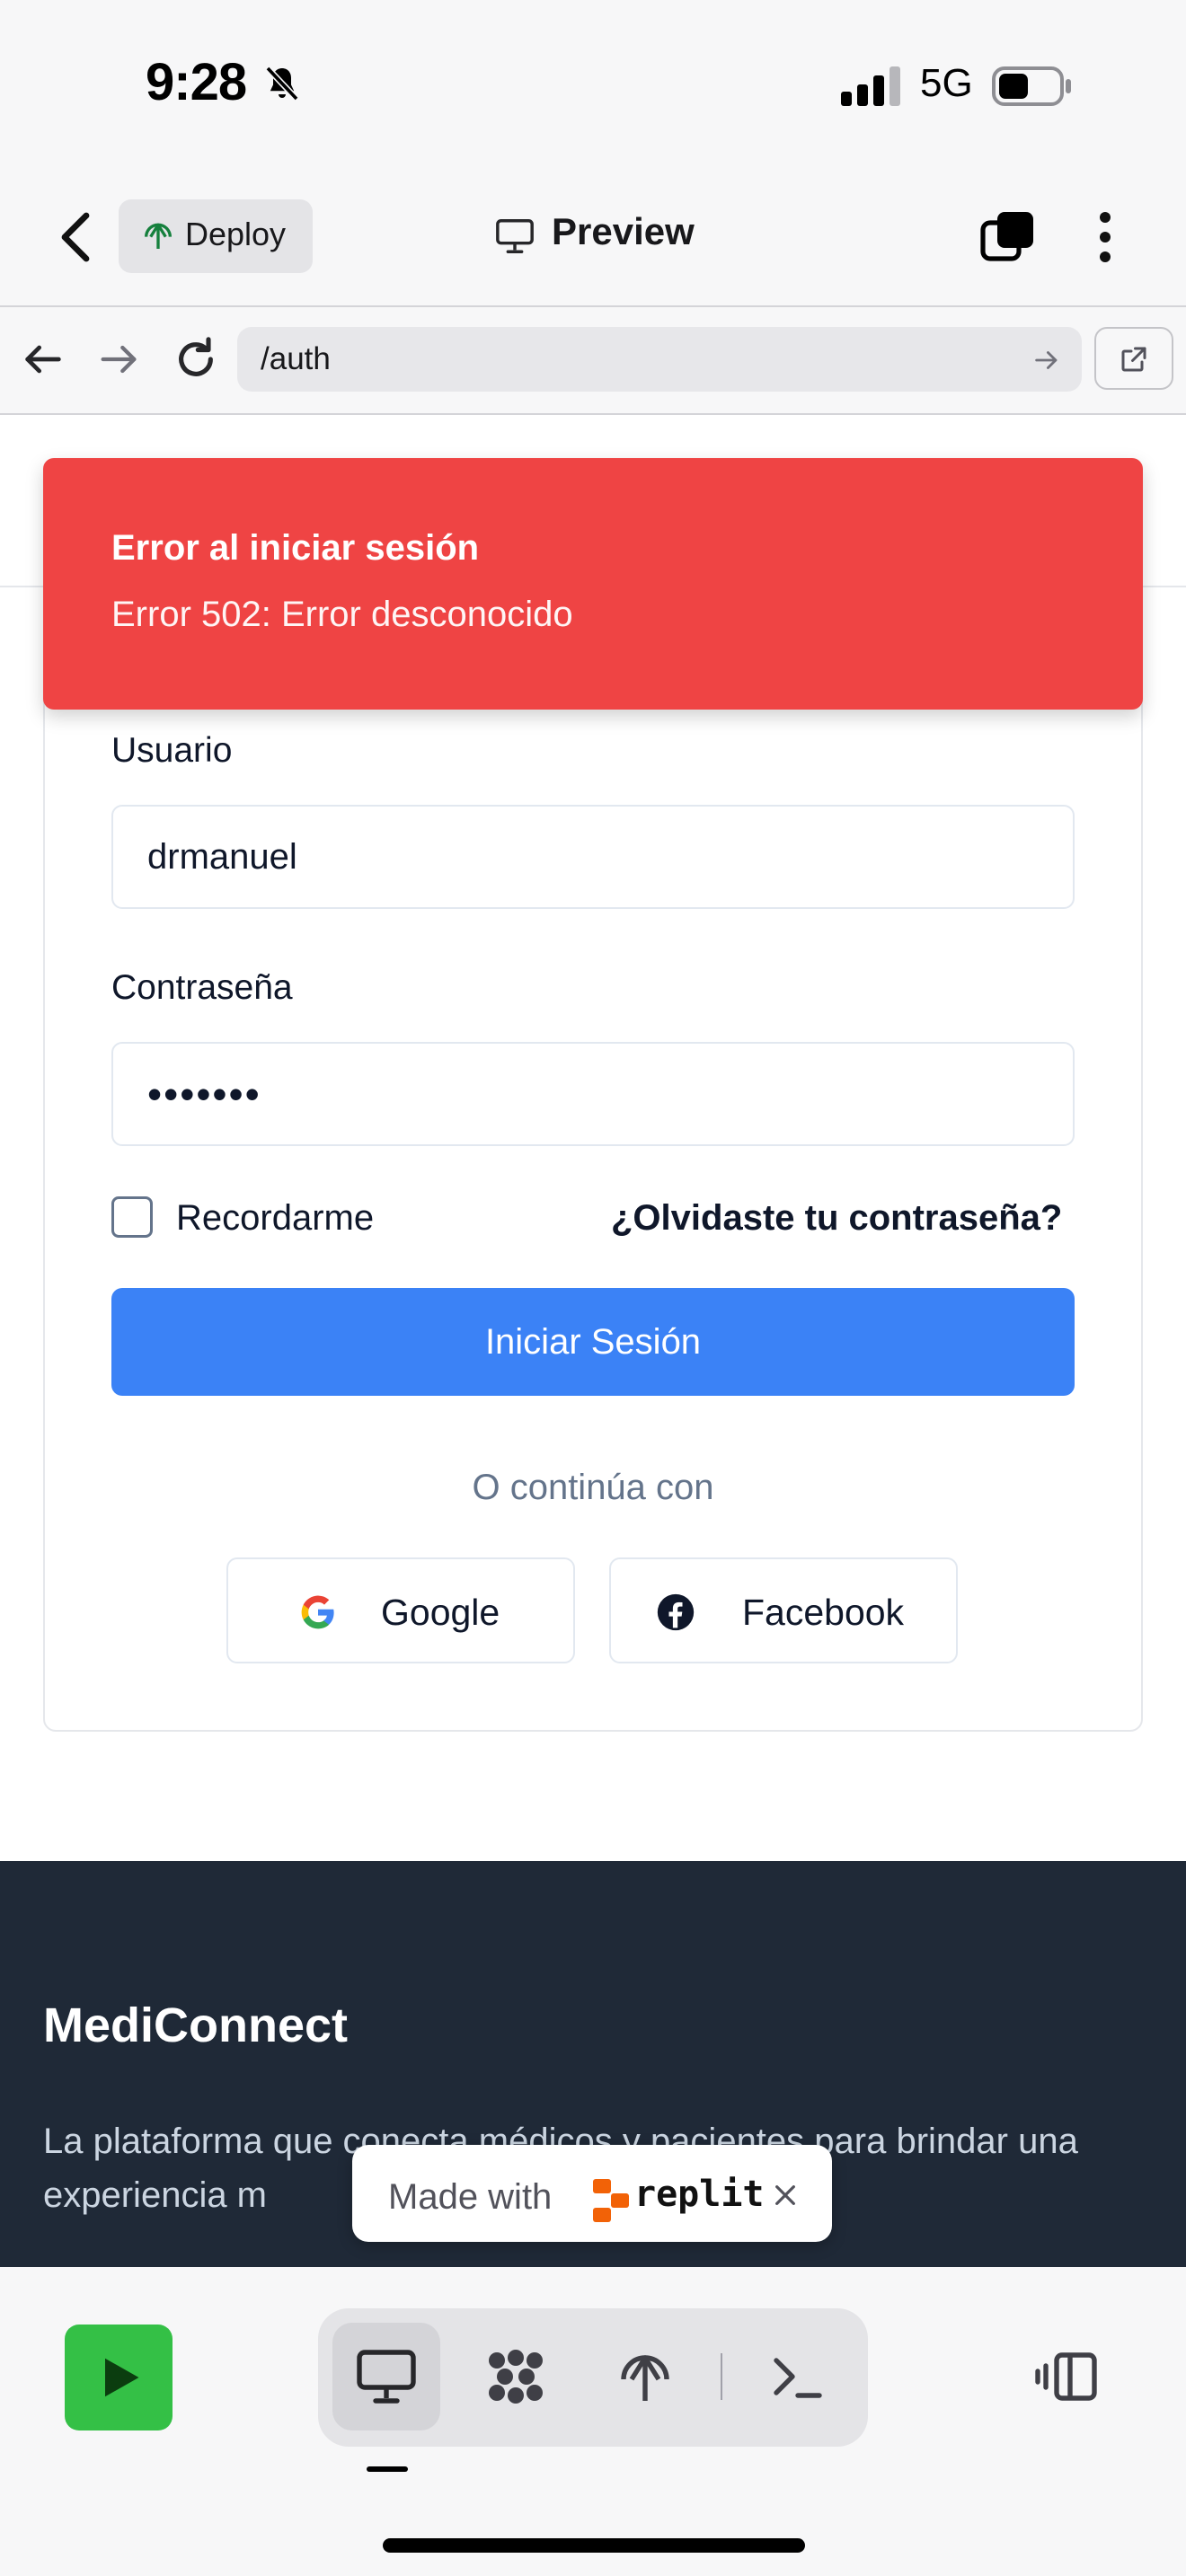  What do you see at coordinates (76, 237) in the screenshot?
I see `back-chevron-icon` at bounding box center [76, 237].